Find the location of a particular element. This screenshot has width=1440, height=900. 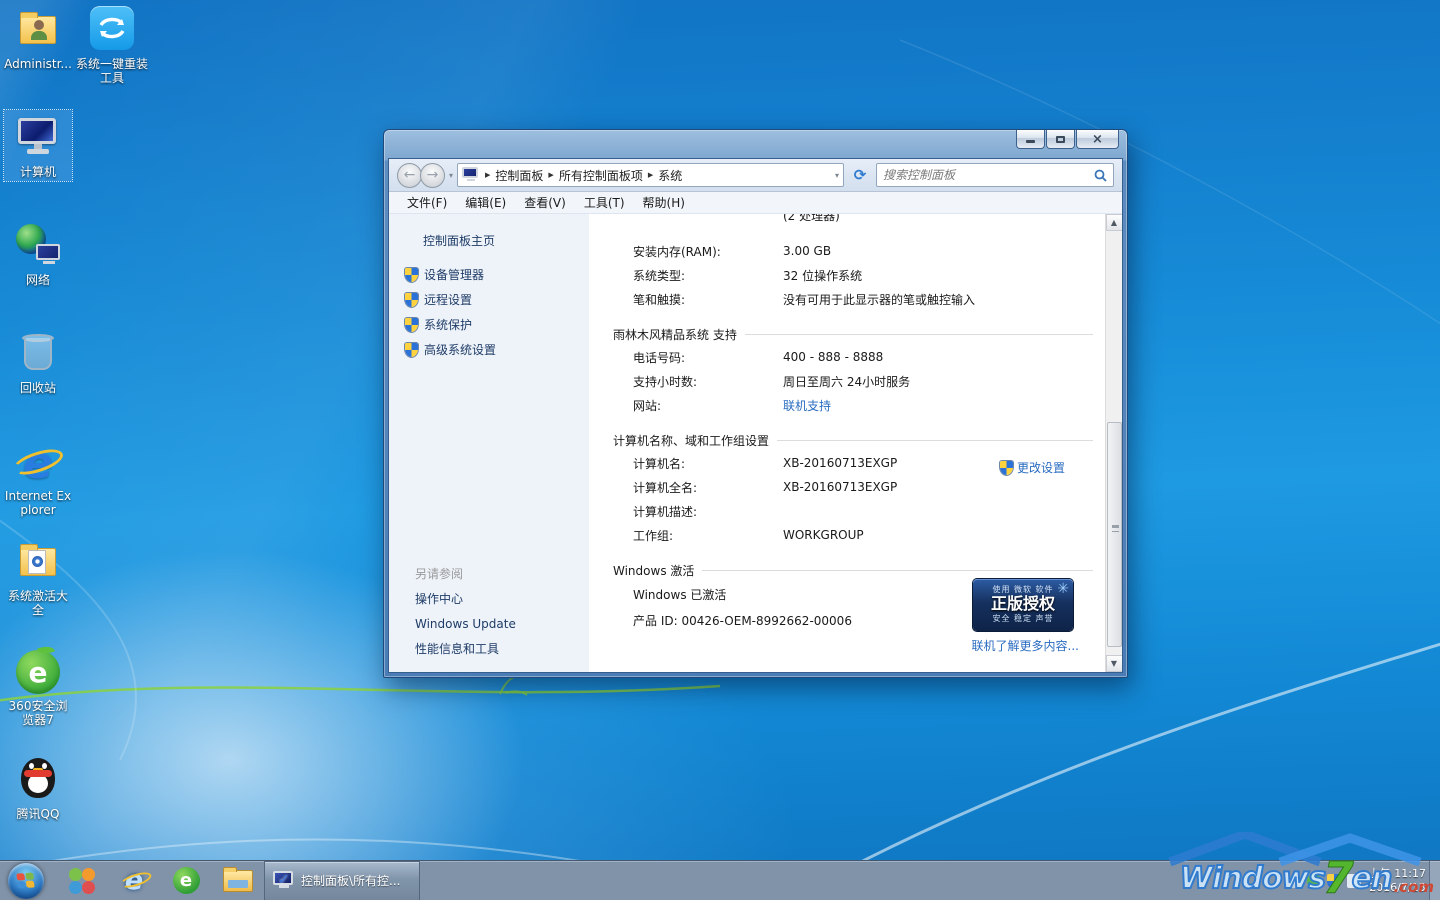

sidebar-item-windows-update: Windows Update is located at coordinates (465, 624).